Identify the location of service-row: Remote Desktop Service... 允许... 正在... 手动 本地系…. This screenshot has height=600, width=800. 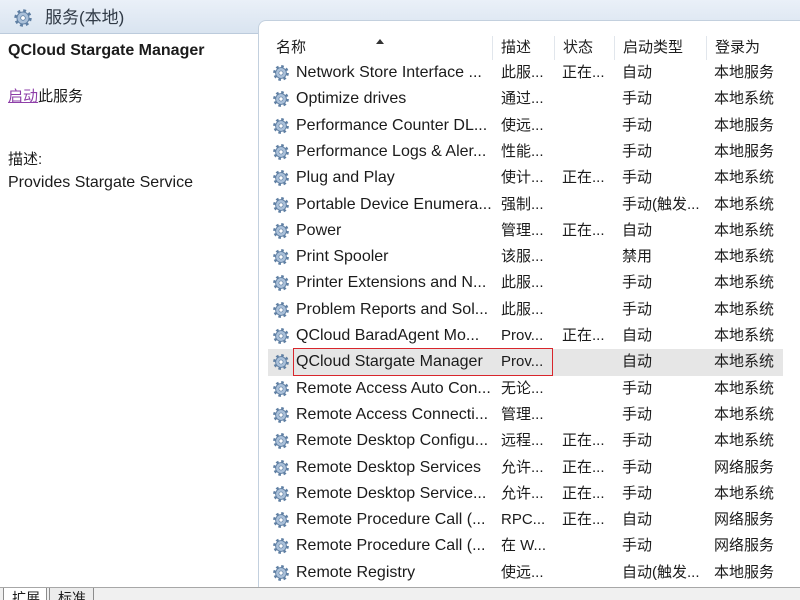
(525, 494).